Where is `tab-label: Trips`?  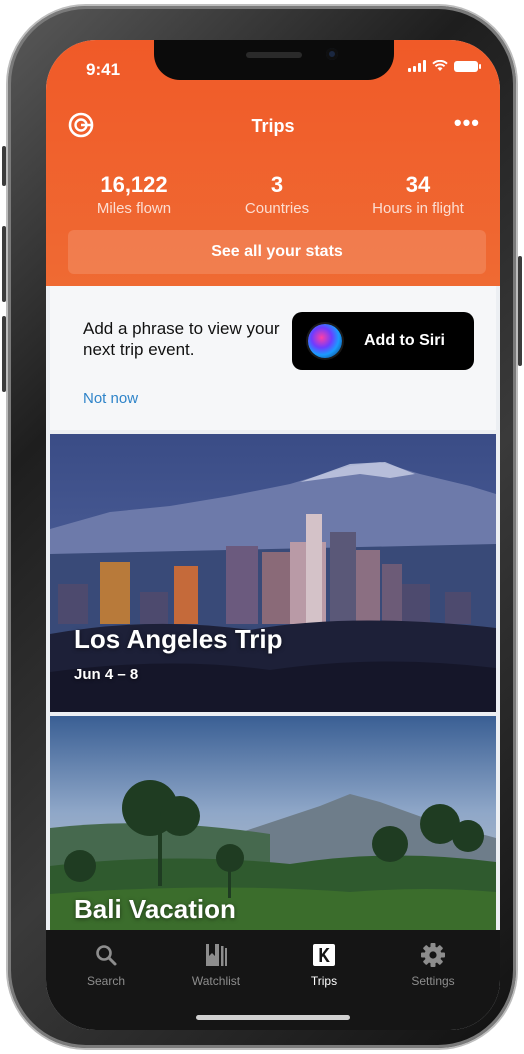
tab-label: Trips is located at coordinates (324, 981).